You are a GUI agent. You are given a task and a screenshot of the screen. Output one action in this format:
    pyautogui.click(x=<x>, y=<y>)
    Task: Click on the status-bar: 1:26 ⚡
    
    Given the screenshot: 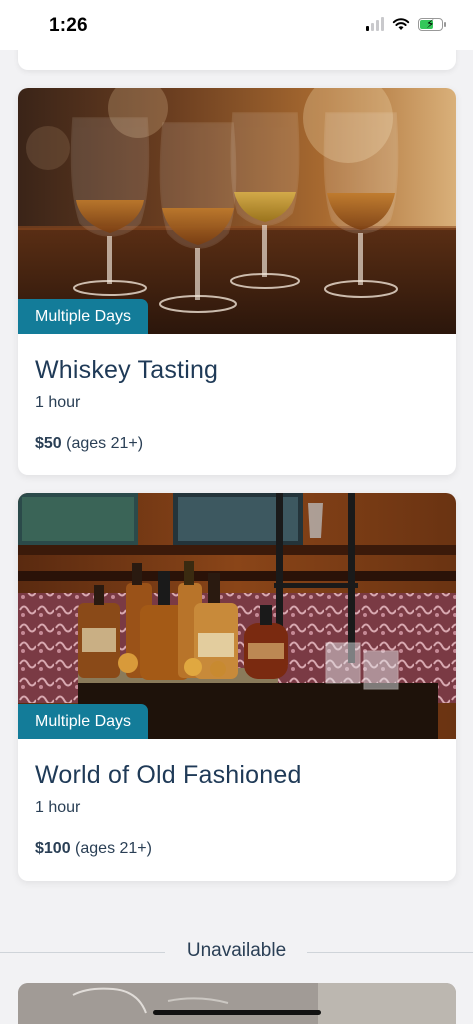 What is the action you would take?
    pyautogui.click(x=236, y=25)
    